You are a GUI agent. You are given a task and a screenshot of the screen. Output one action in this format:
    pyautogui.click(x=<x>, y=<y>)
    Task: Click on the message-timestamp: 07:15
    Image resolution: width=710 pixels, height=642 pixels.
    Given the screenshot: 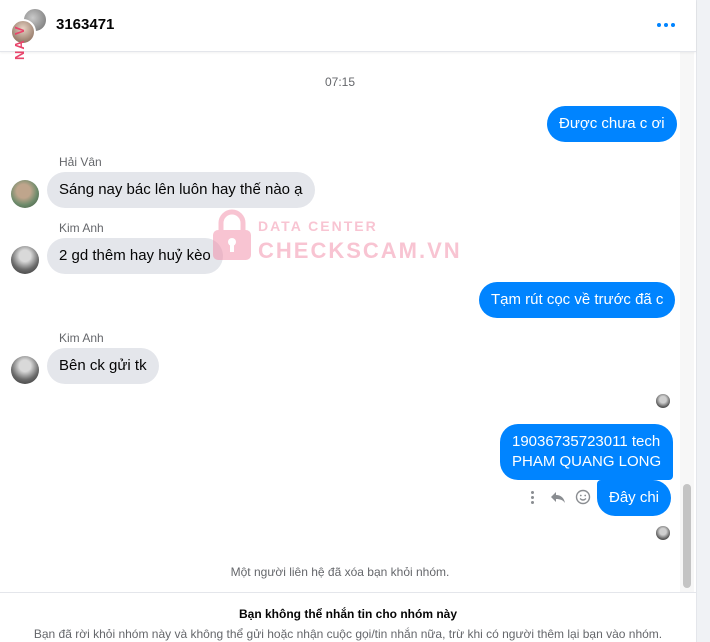 What is the action you would take?
    pyautogui.click(x=340, y=82)
    